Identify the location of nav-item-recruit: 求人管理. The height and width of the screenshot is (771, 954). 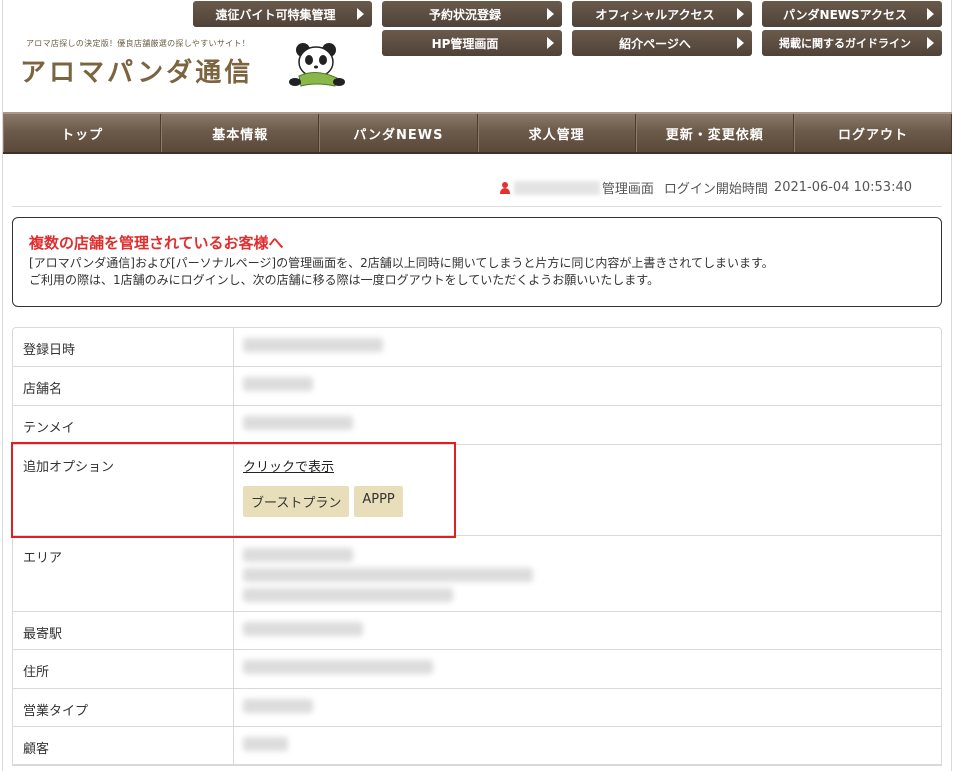
(556, 133).